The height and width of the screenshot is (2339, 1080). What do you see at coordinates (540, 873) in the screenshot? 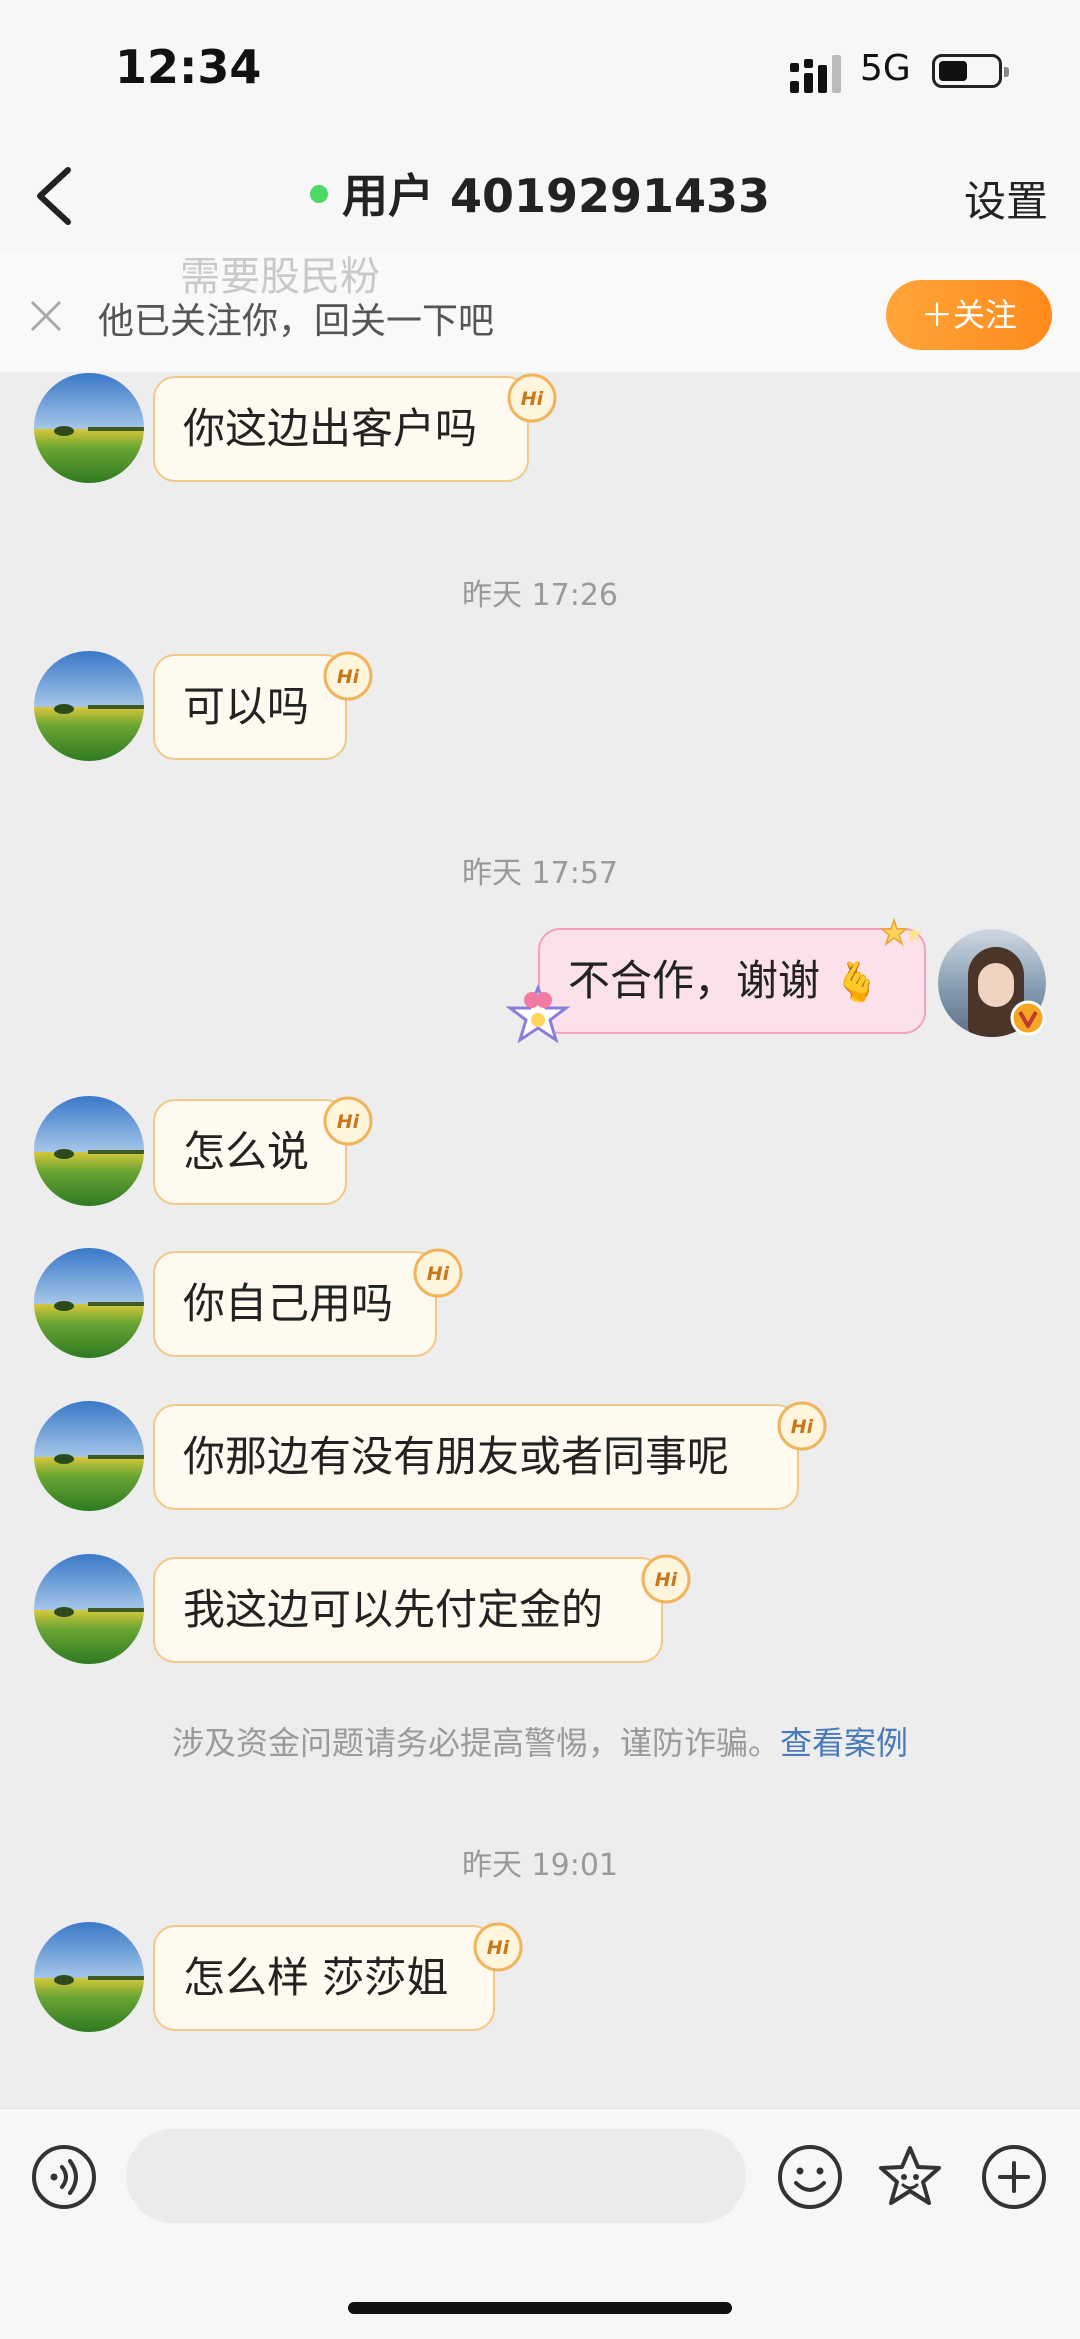
I see `message-timestamp: 昨天 17:57` at bounding box center [540, 873].